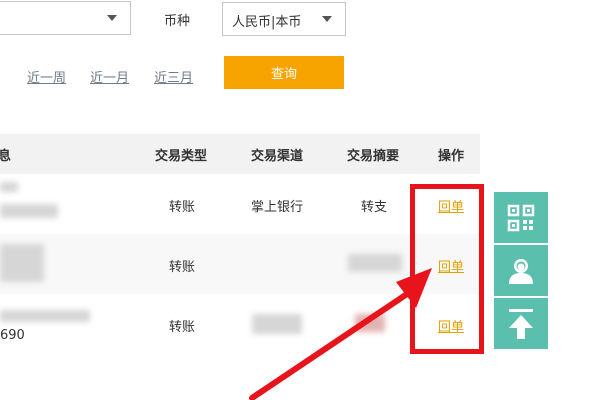 This screenshot has width=600, height=400. I want to click on back-to-top-button, so click(521, 323).